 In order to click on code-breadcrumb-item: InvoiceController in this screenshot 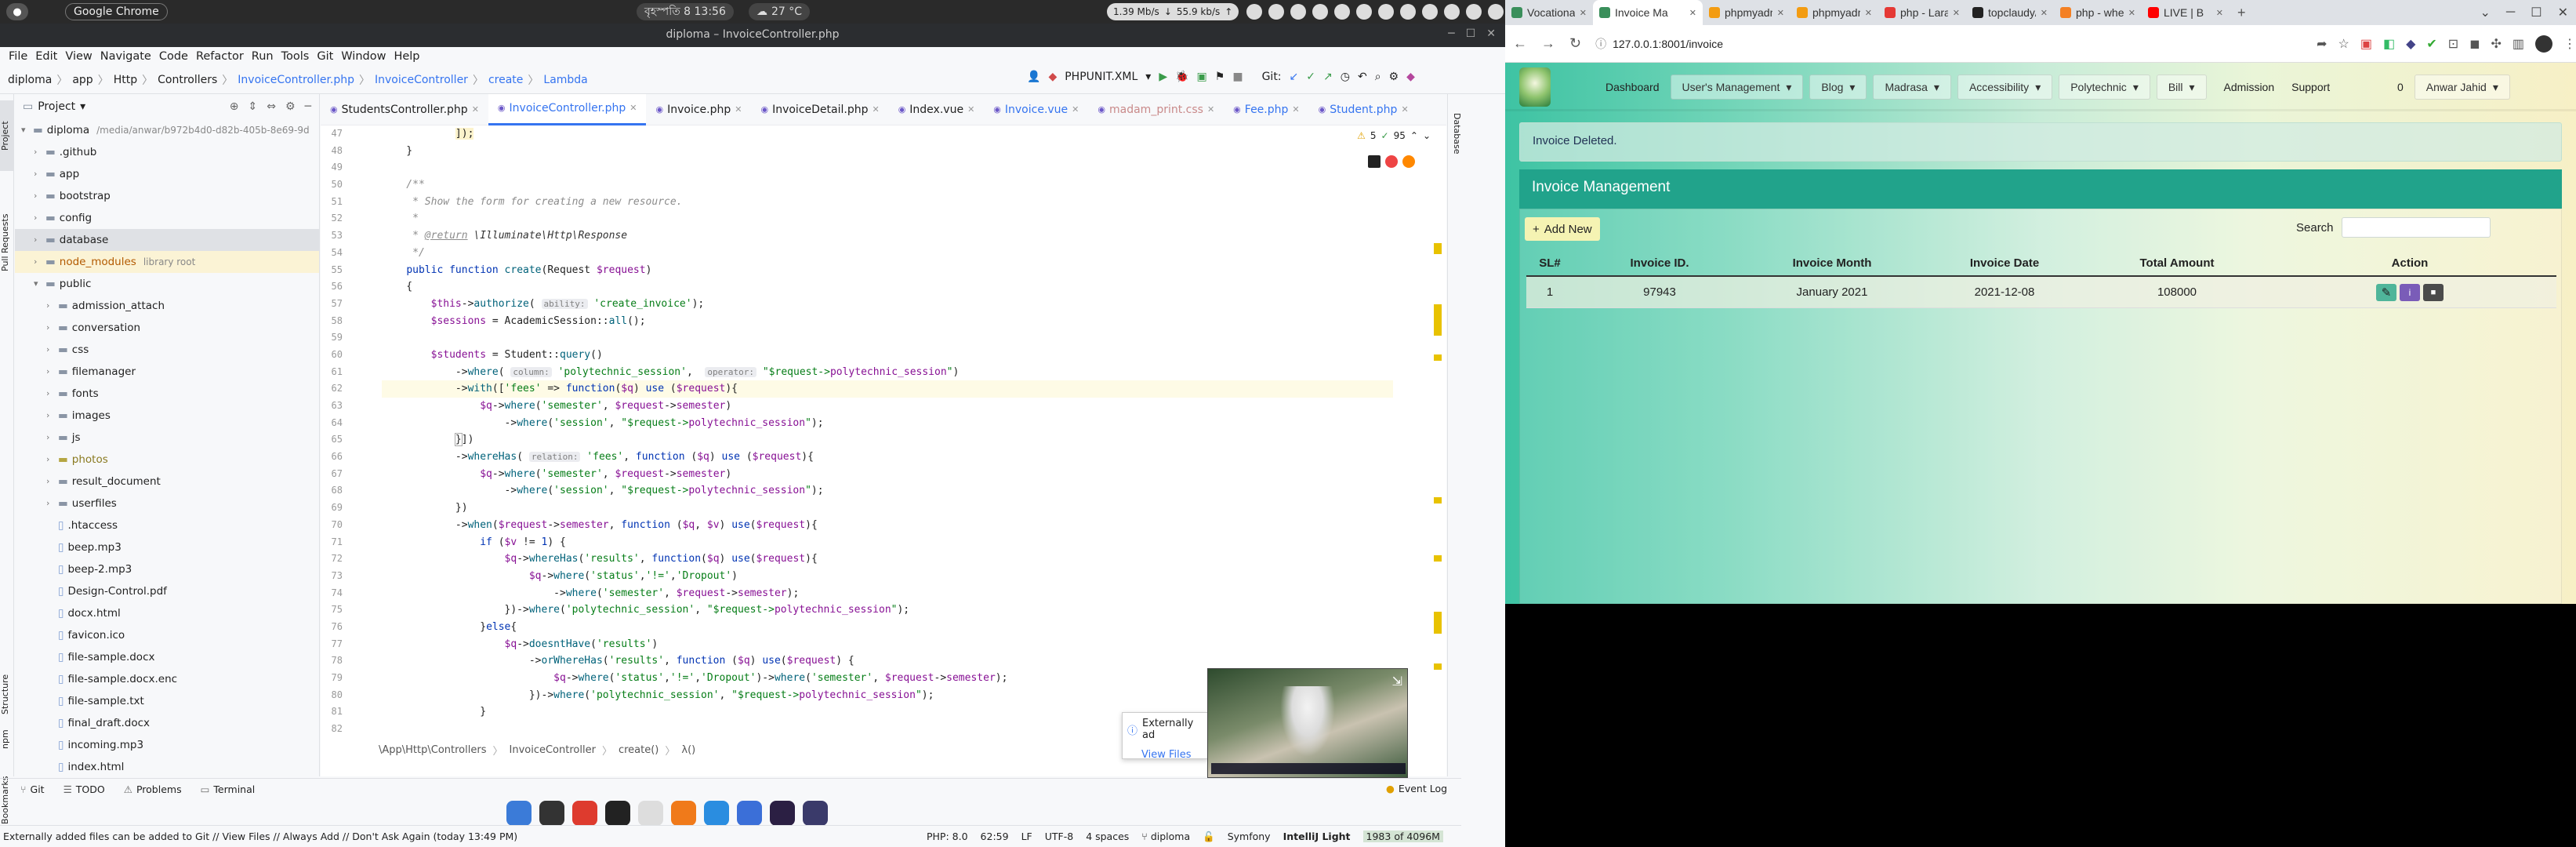, I will do `click(553, 750)`.